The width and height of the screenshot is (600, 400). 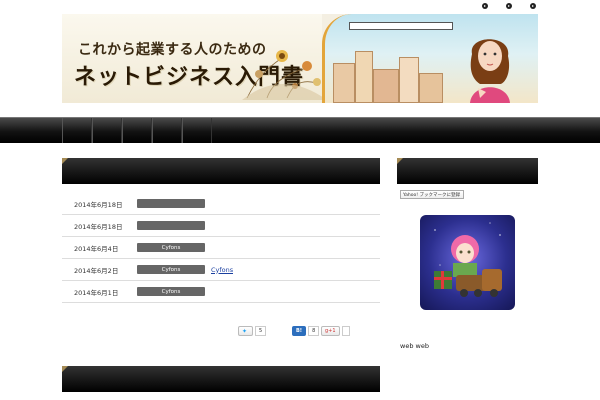 I want to click on hatena-share: B! 8, so click(x=306, y=331).